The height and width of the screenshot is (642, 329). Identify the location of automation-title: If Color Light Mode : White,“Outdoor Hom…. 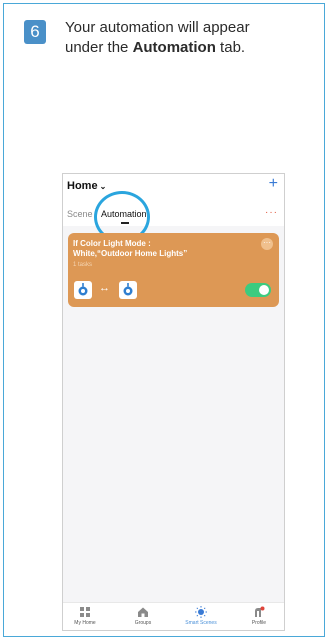
(163, 249).